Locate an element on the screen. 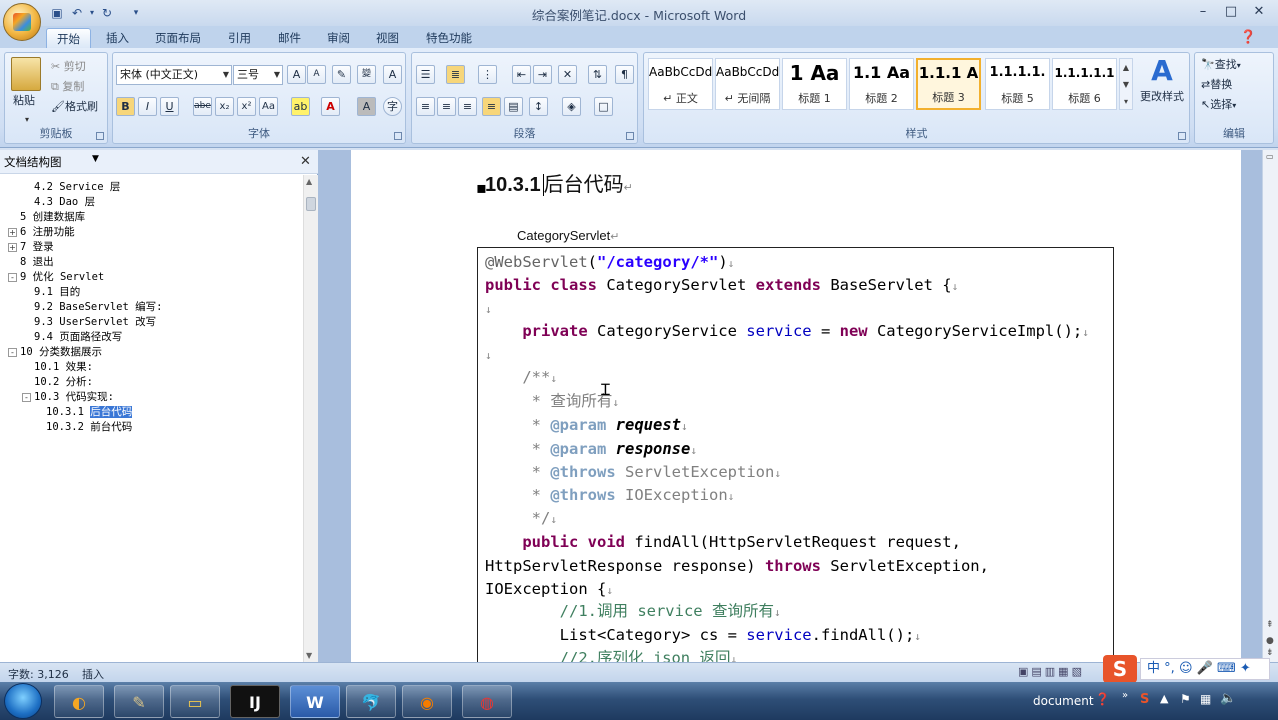 This screenshot has width=1278, height=720. font-size-combo: 三号 ▼ is located at coordinates (258, 75).